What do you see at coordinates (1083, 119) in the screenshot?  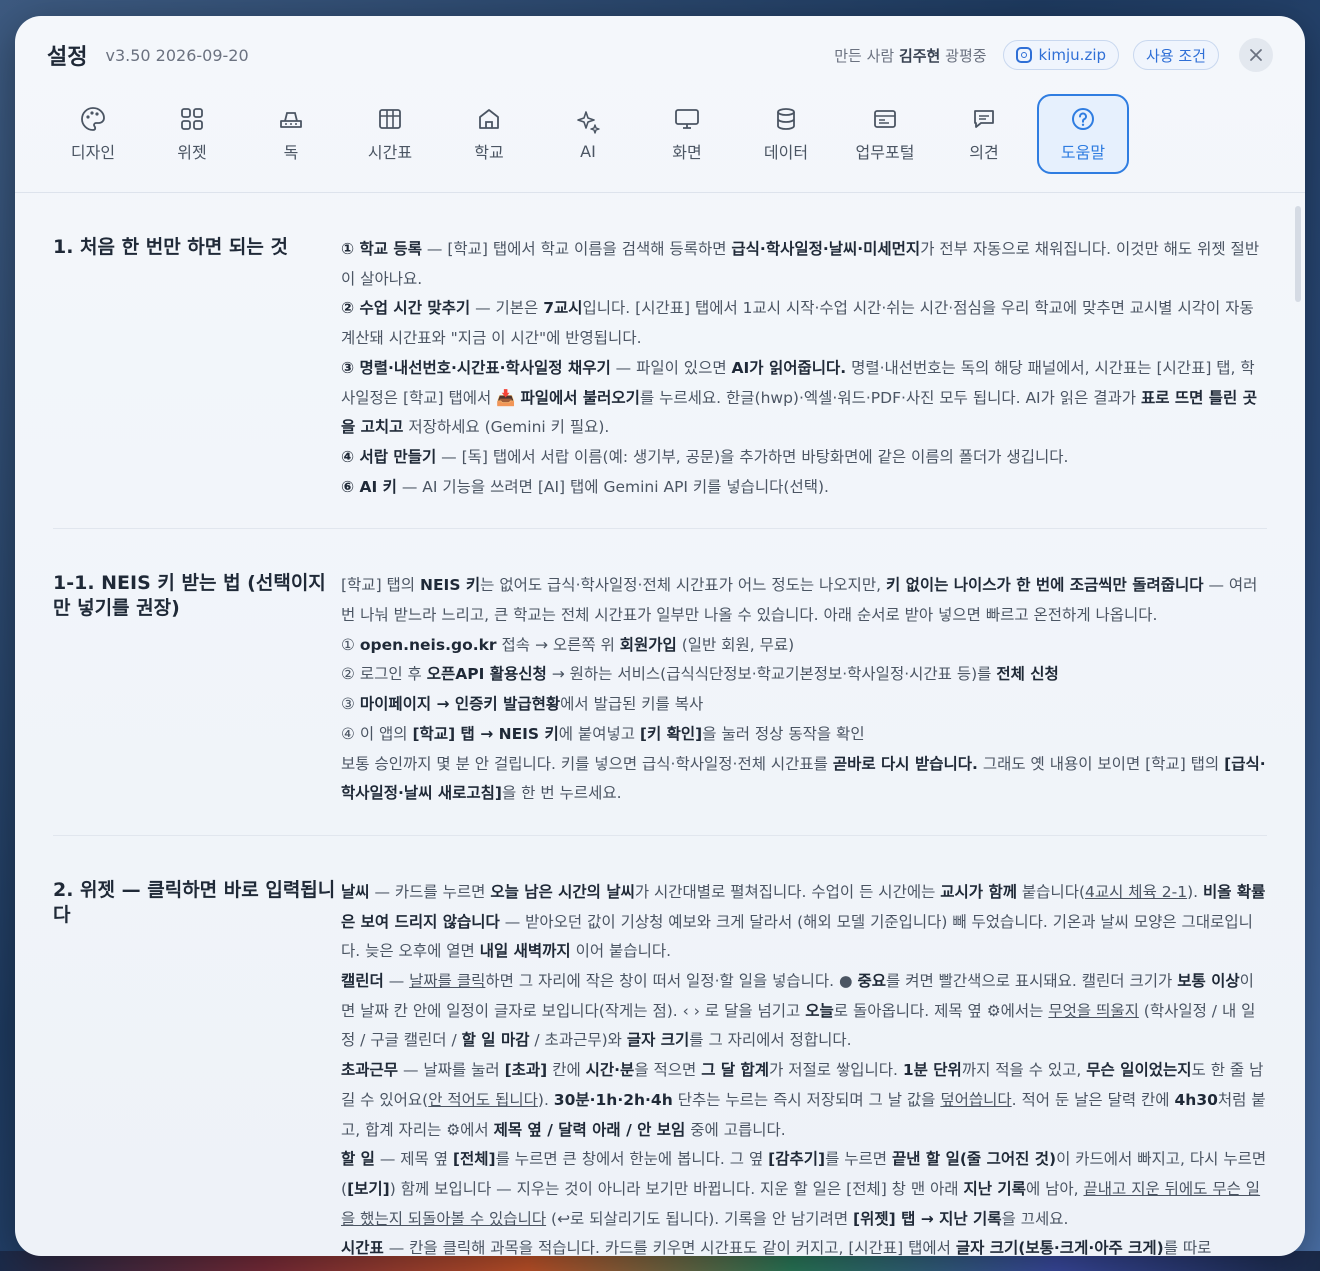 I see `help-icon` at bounding box center [1083, 119].